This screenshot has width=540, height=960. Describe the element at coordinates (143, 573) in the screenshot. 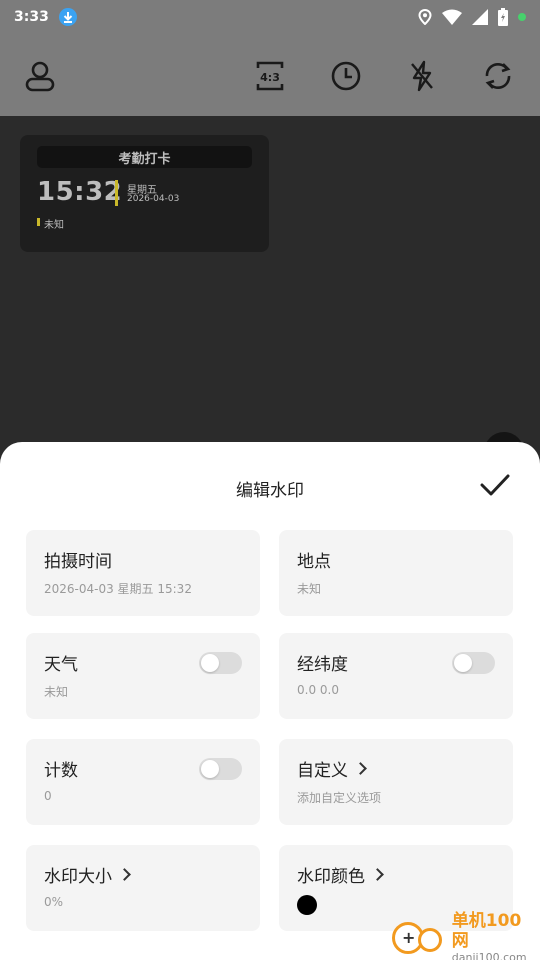

I see `shoot-time-tile: 拍摄时间 2026-04-03 星期五 15:32` at that location.